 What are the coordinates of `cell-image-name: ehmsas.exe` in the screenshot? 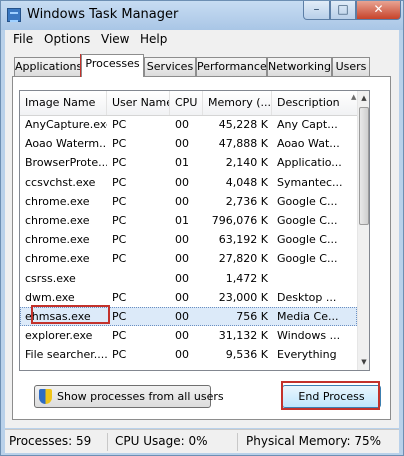 It's located at (58, 316).